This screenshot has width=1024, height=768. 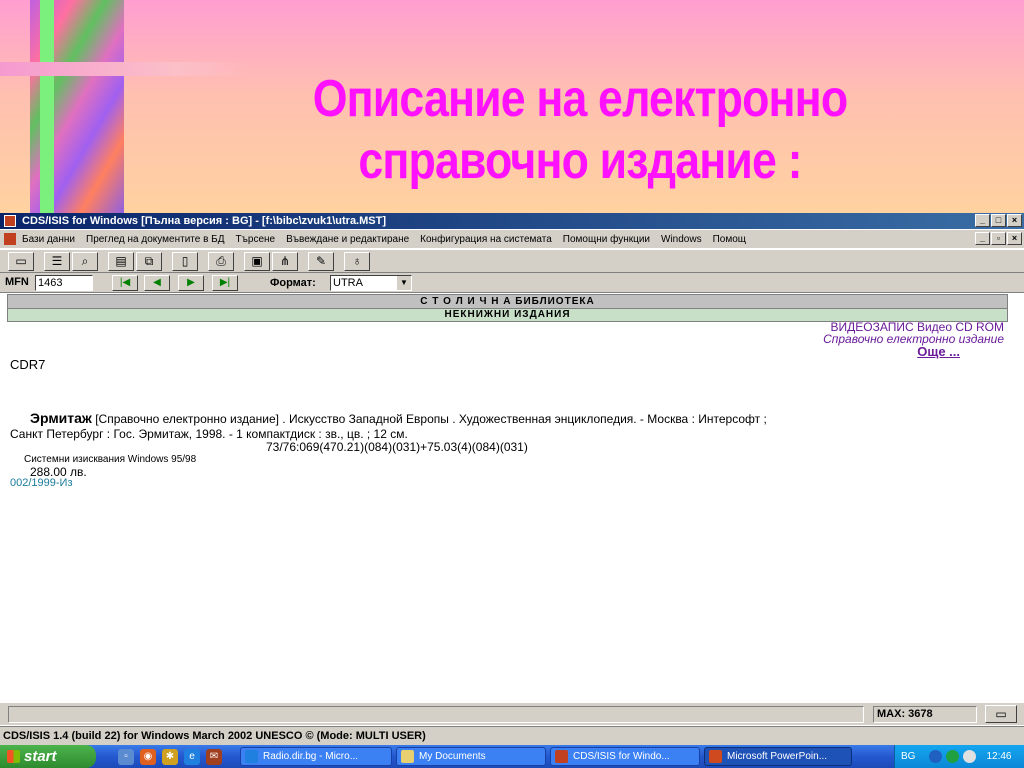 What do you see at coordinates (998, 220) in the screenshot?
I see `maximize-button: □` at bounding box center [998, 220].